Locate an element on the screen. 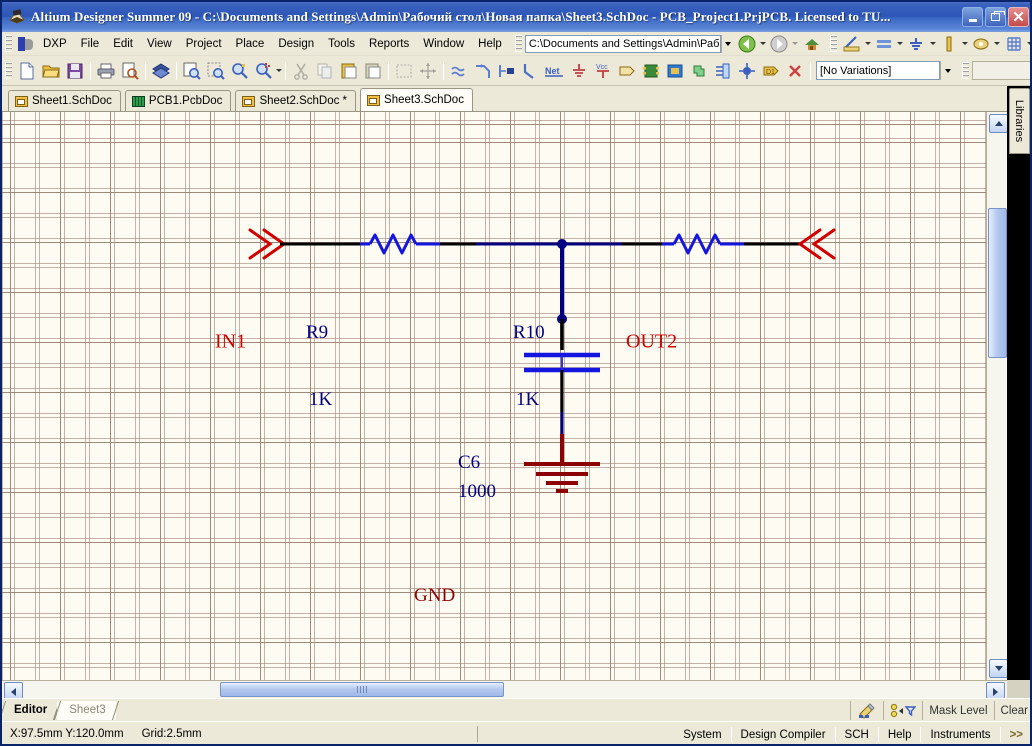  place-sheet-symbol-icon is located at coordinates (651, 71).